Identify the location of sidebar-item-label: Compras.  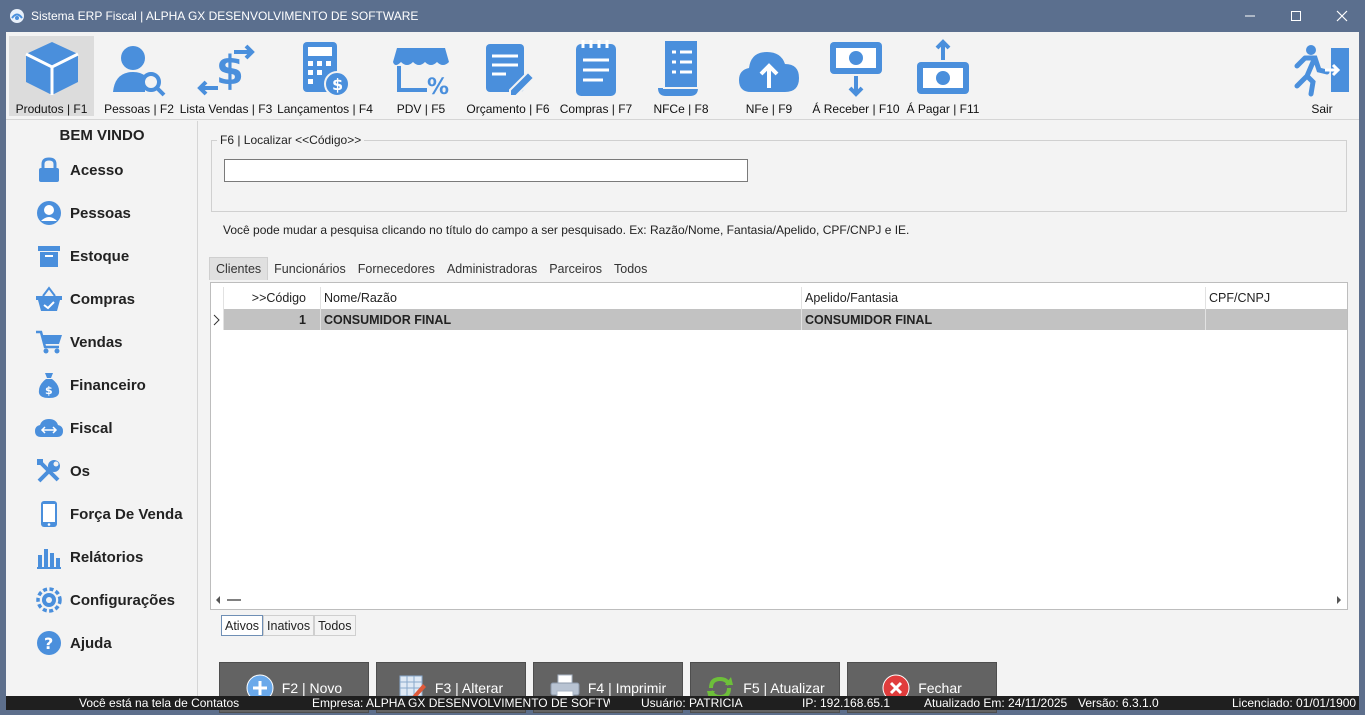
(103, 299).